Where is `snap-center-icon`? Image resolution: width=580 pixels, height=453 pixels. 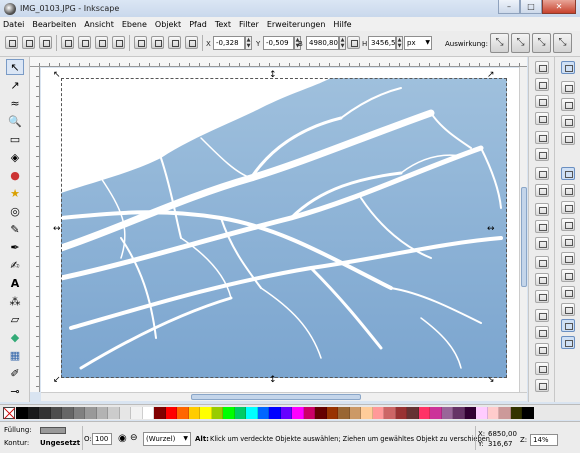 snap-center-icon is located at coordinates (568, 275).